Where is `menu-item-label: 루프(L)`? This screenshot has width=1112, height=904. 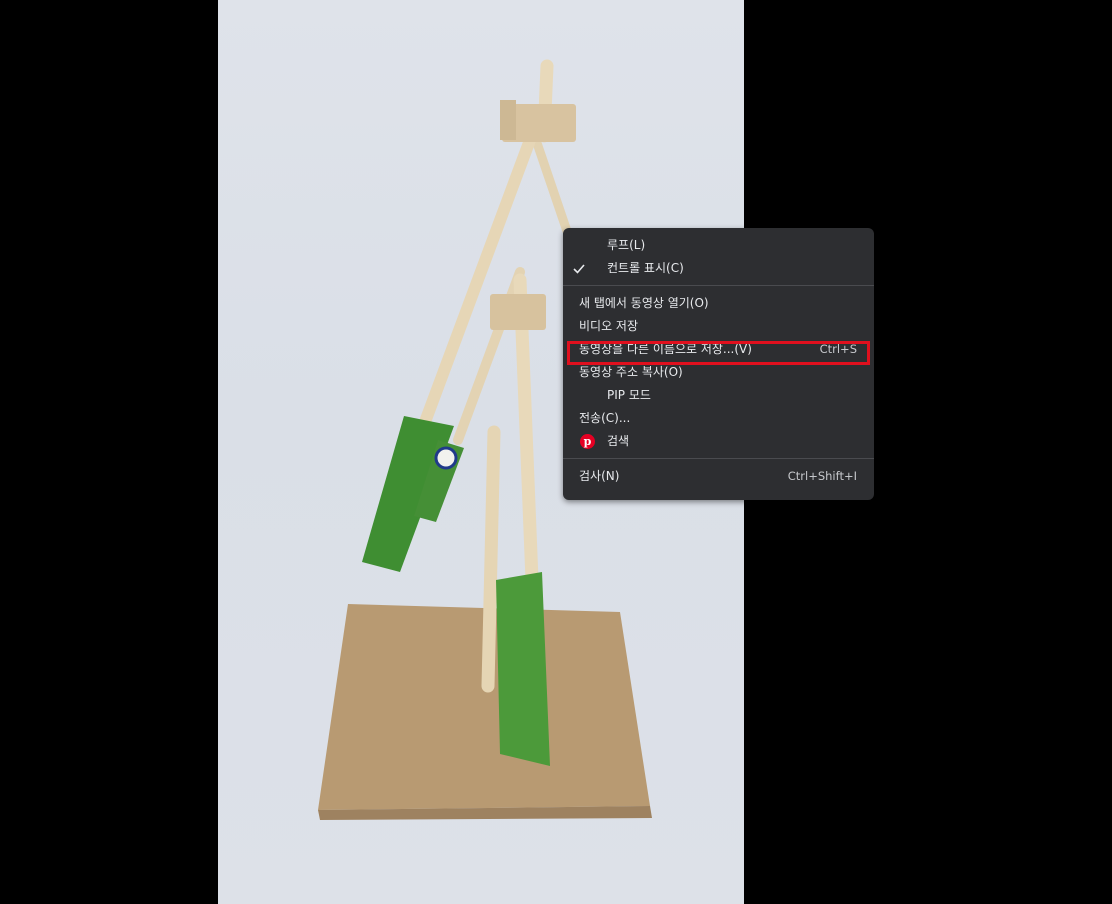
menu-item-label: 루프(L) is located at coordinates (626, 245).